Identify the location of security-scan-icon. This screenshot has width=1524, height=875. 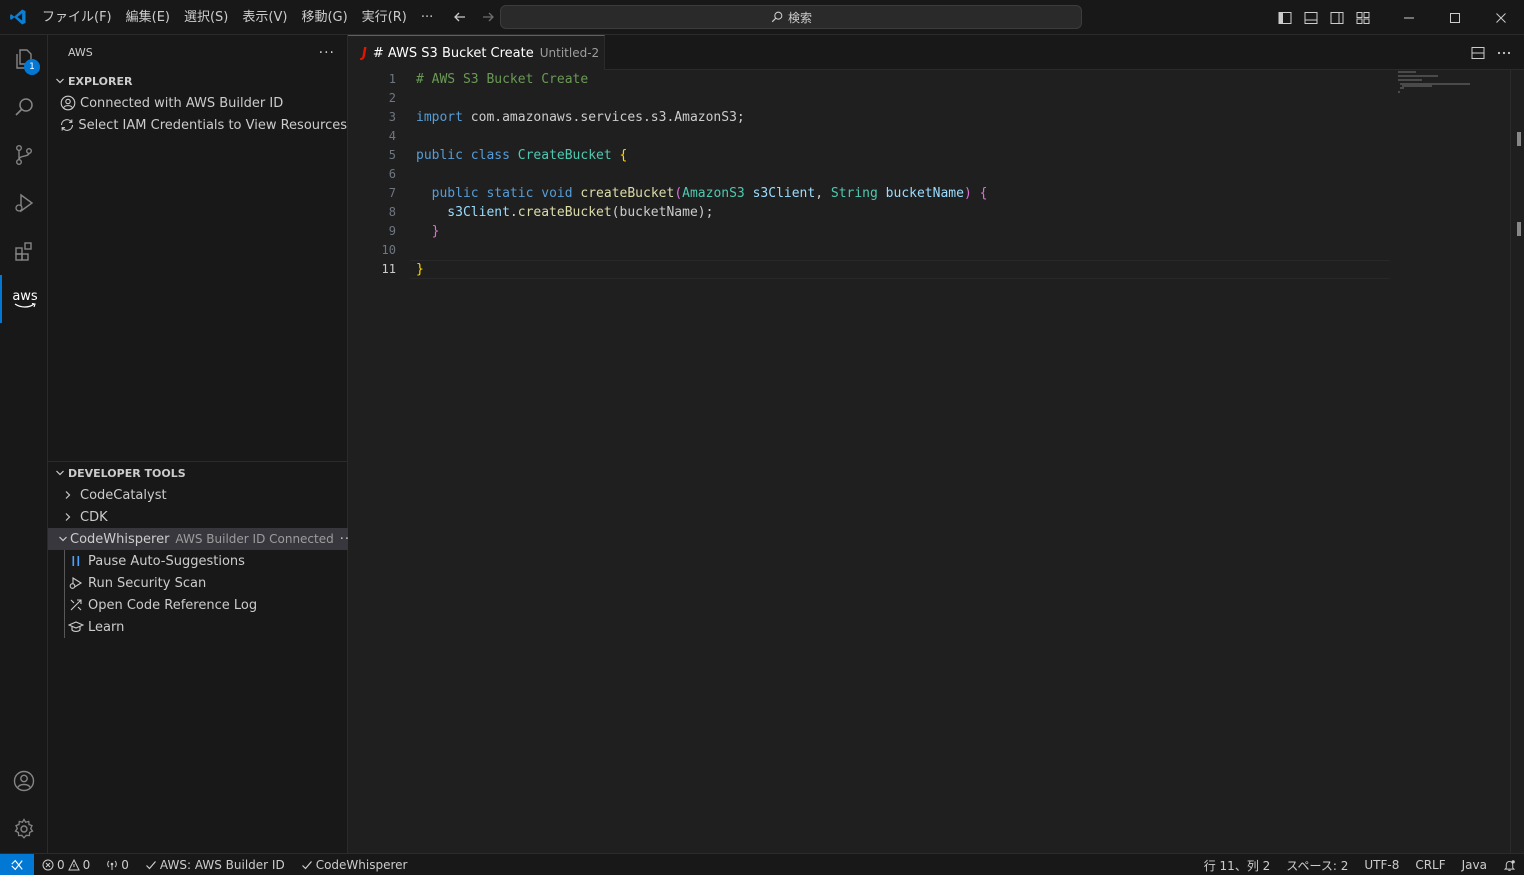
(76, 583).